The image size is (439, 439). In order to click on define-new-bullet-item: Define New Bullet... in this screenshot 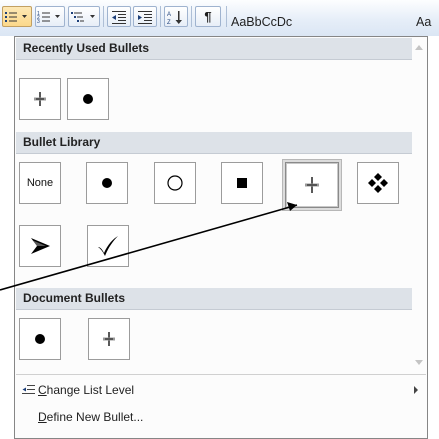, I will do `click(221, 417)`.